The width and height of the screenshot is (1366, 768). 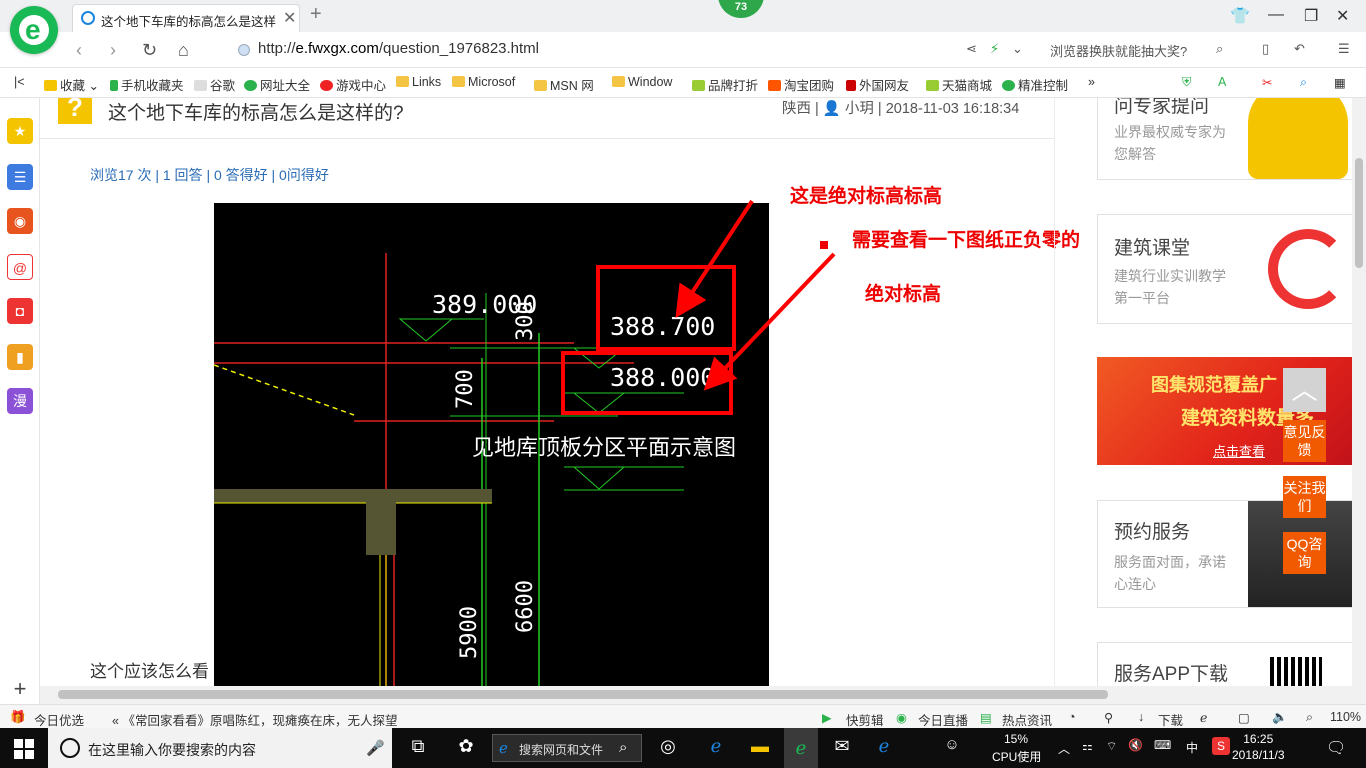 What do you see at coordinates (1087, 746) in the screenshot?
I see `network-icon: ⚏` at bounding box center [1087, 746].